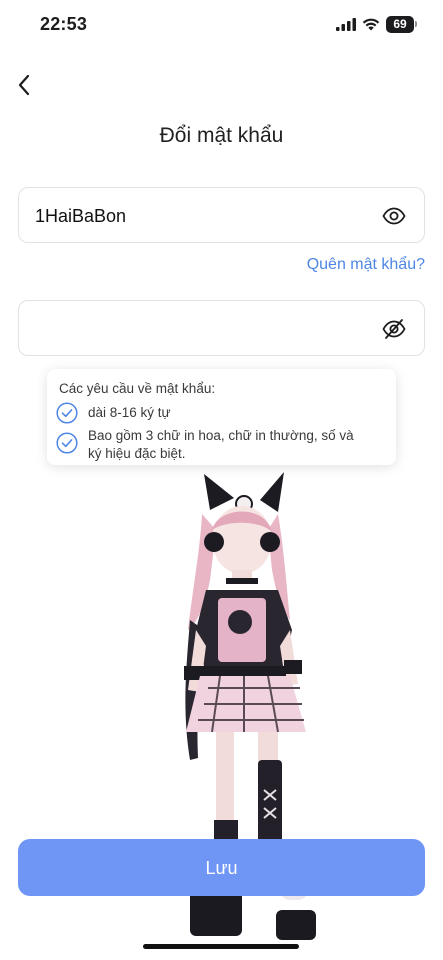  I want to click on eye-icon, so click(394, 216).